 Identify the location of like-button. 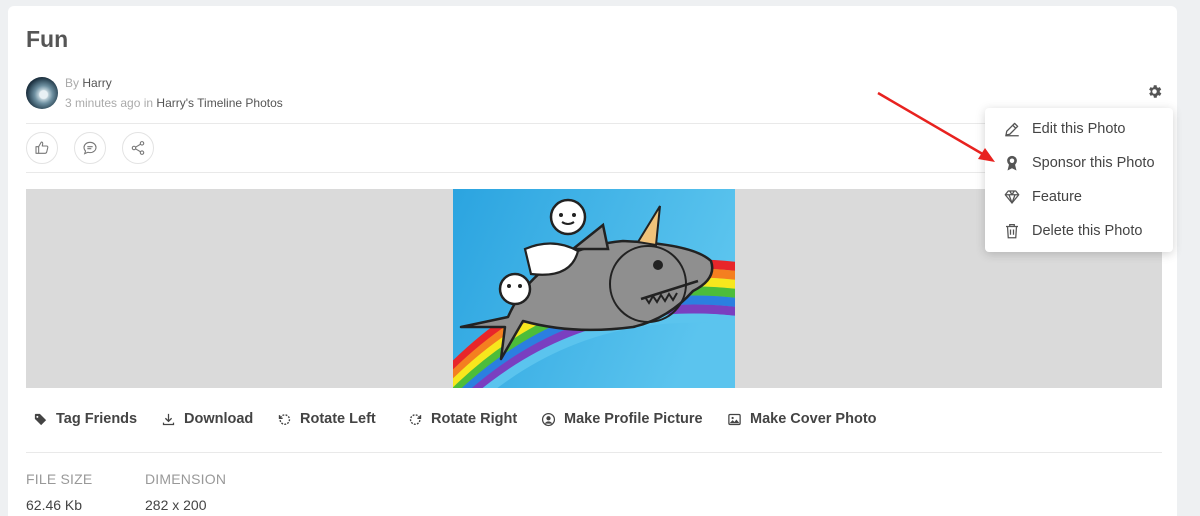
(42, 148).